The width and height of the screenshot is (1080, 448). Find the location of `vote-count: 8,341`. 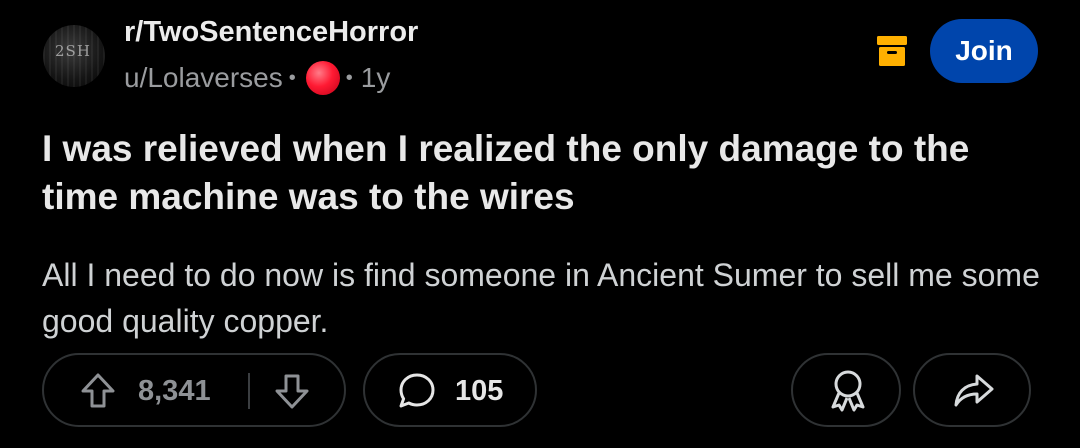

vote-count: 8,341 is located at coordinates (174, 391).